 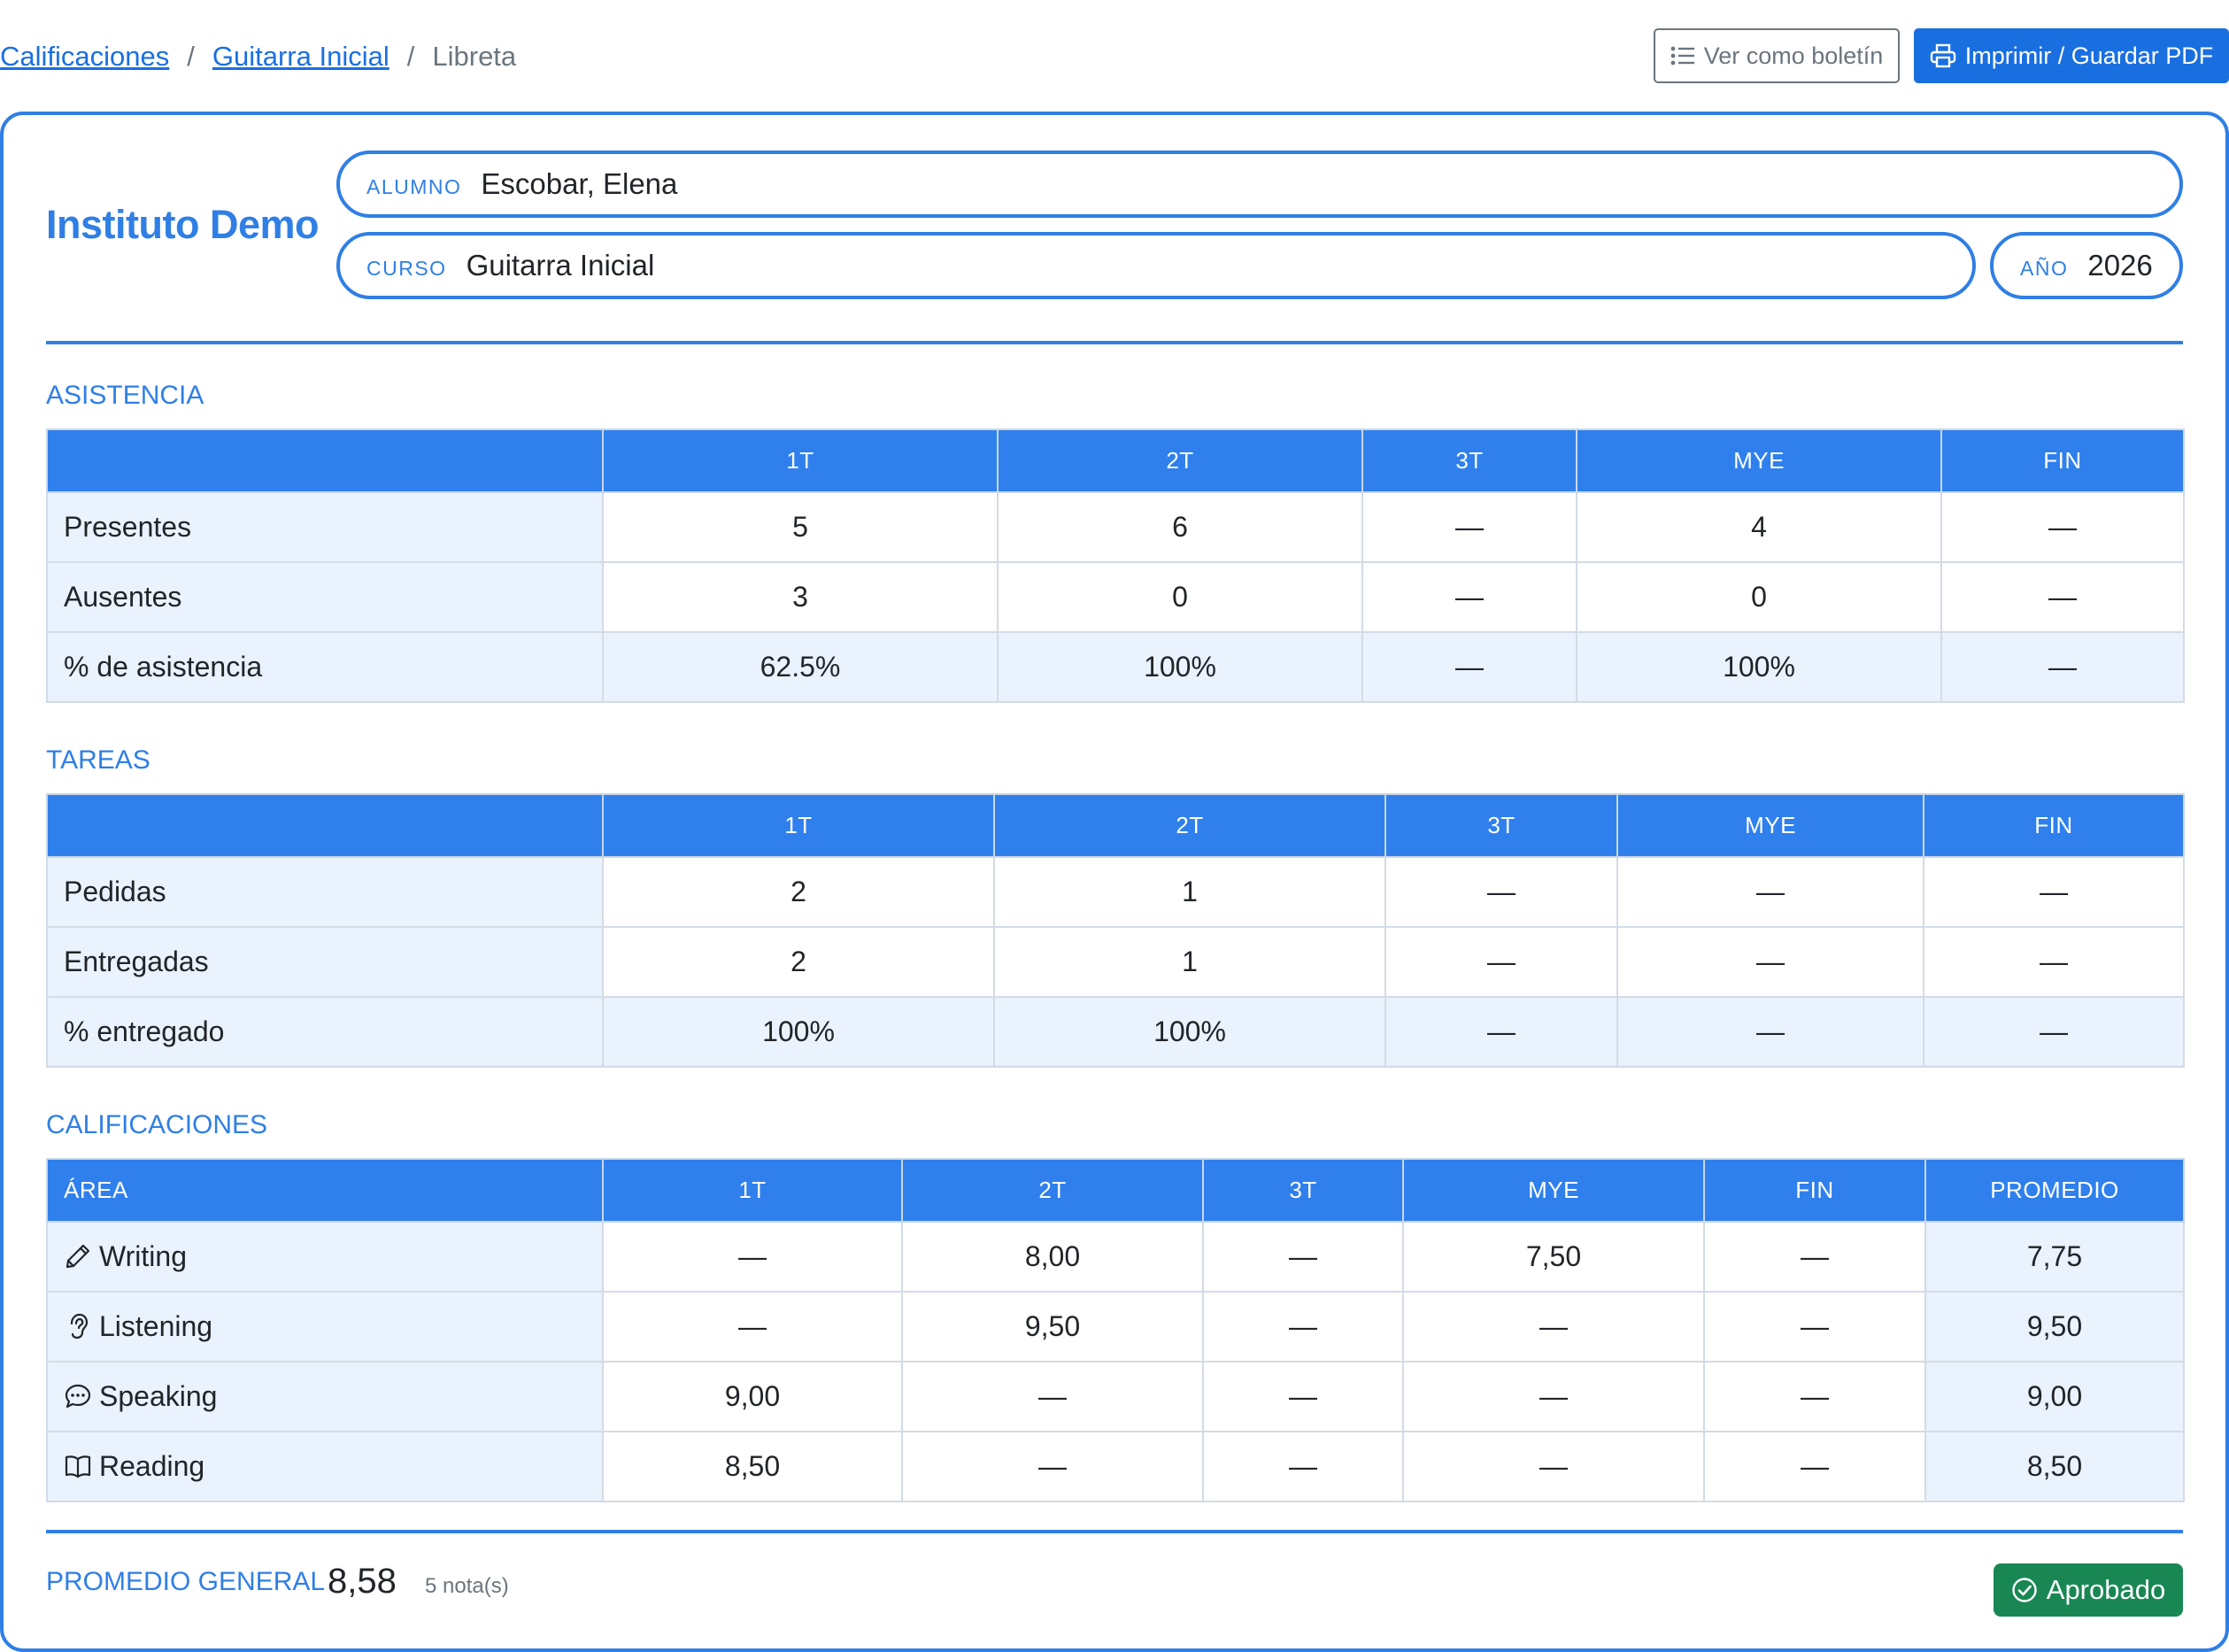 What do you see at coordinates (2054, 1190) in the screenshot?
I see `column-header: PROMEDIO` at bounding box center [2054, 1190].